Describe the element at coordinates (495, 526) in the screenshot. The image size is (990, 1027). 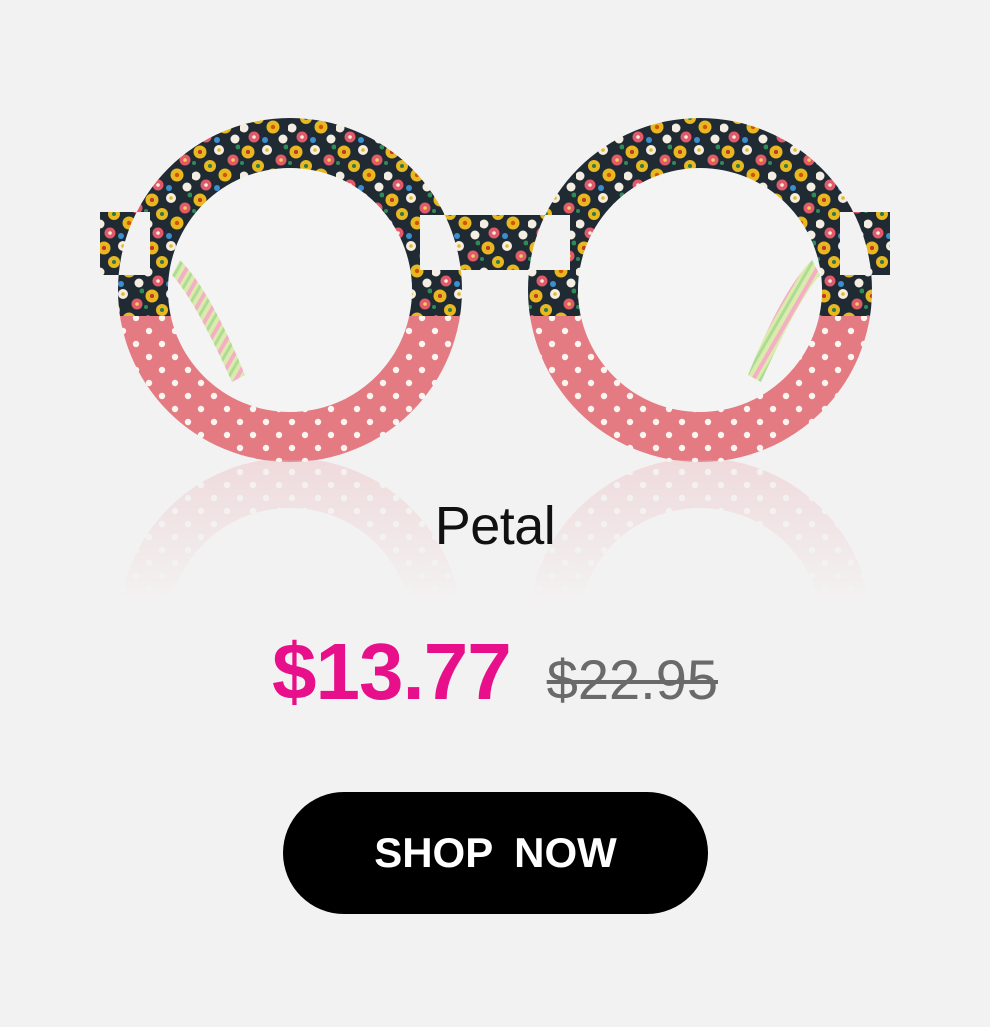
I see `product-name: Petal` at that location.